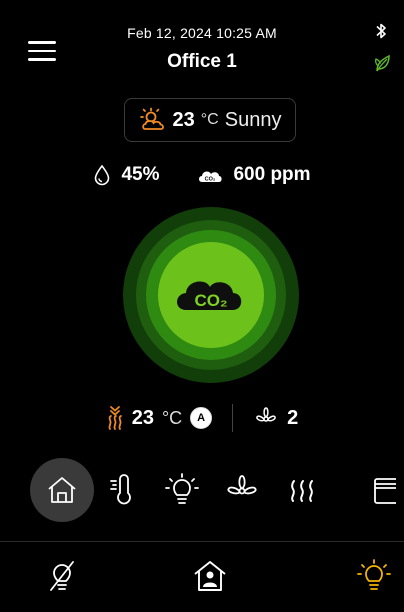 This screenshot has height=612, width=404. I want to click on light-on-icon, so click(374, 574).